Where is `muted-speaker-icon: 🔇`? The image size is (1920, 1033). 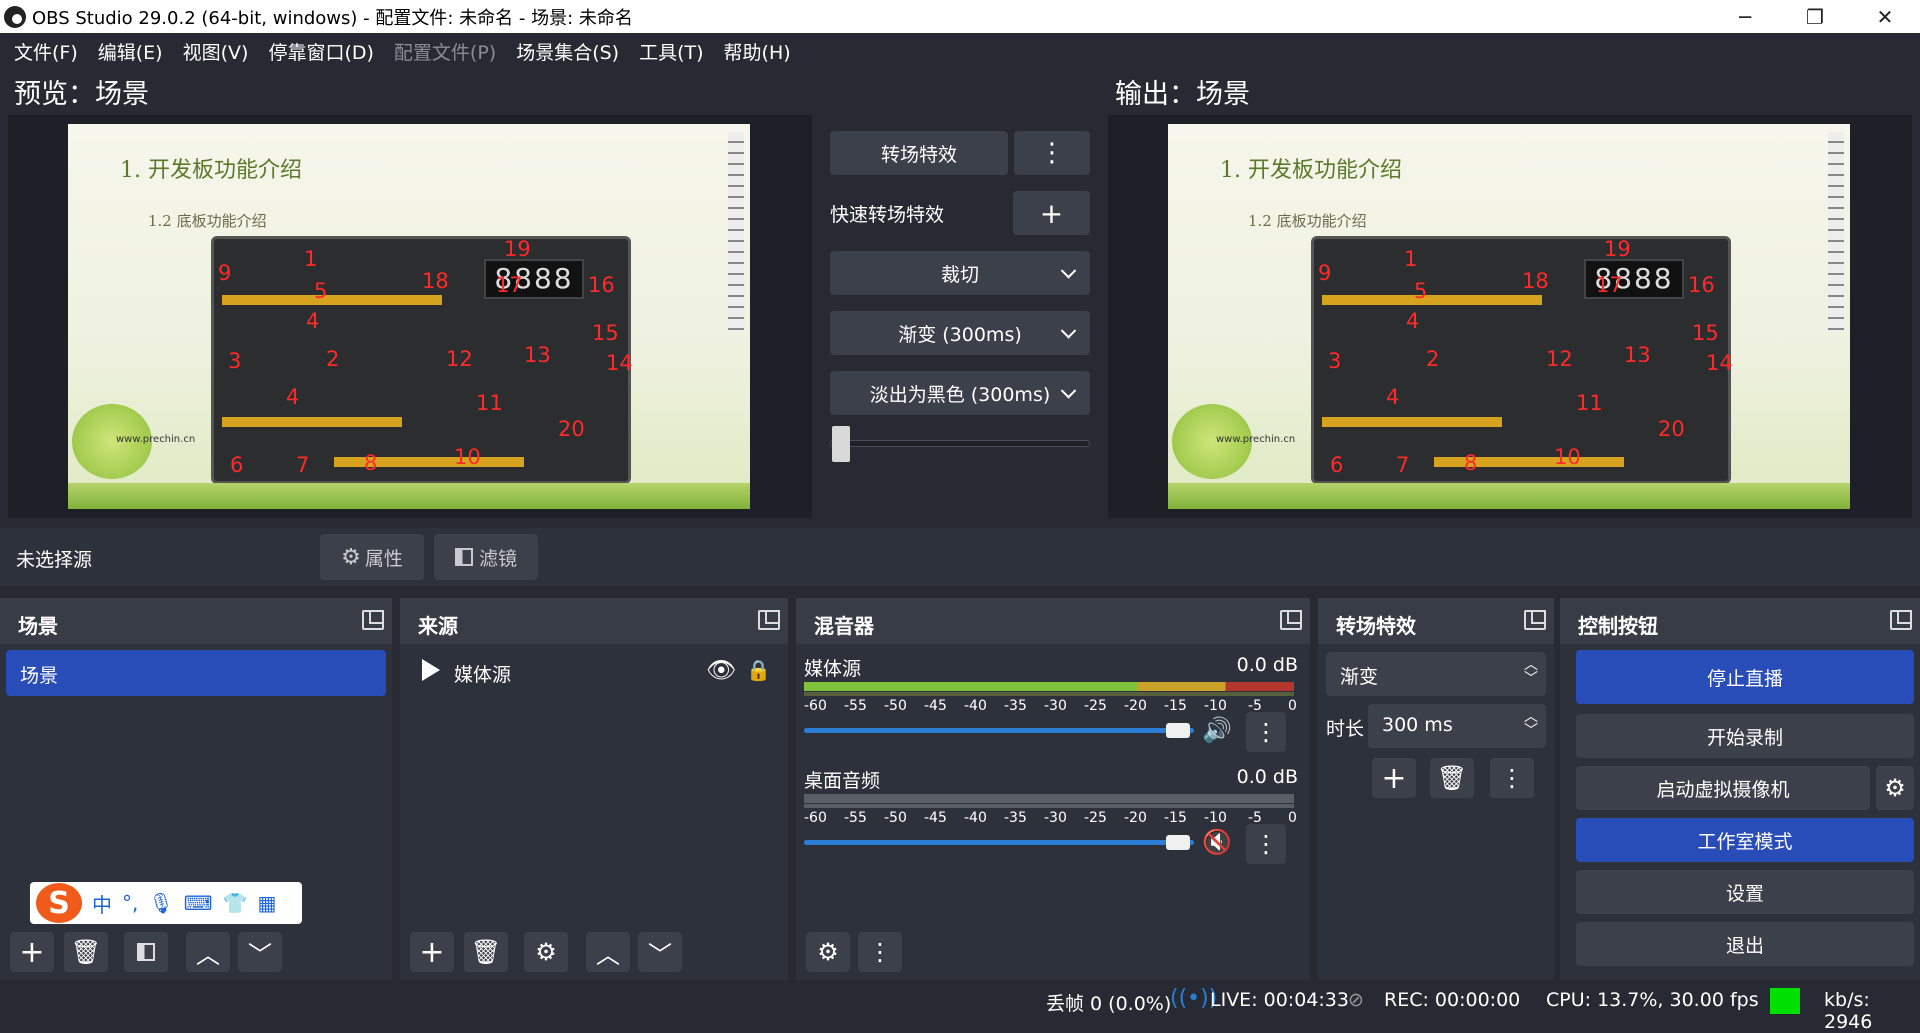
muted-speaker-icon: 🔇 is located at coordinates (1217, 842).